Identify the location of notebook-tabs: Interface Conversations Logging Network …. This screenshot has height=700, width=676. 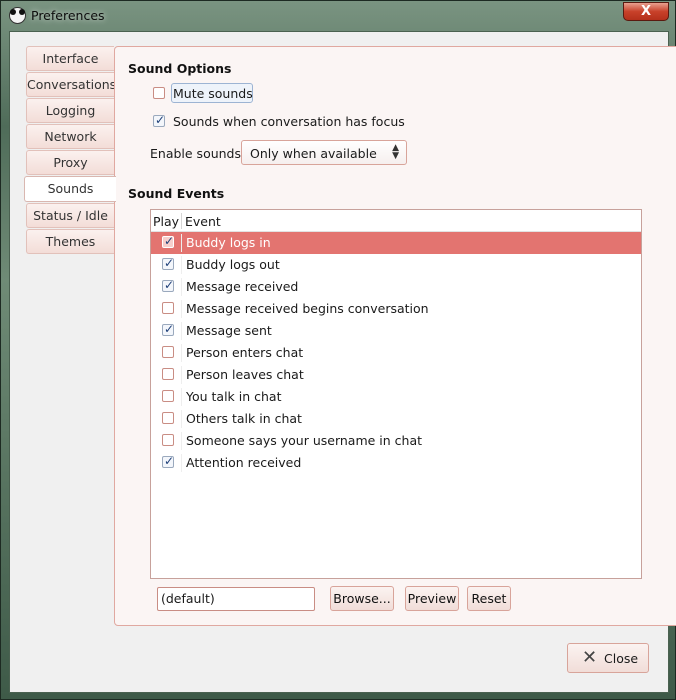
(70, 150).